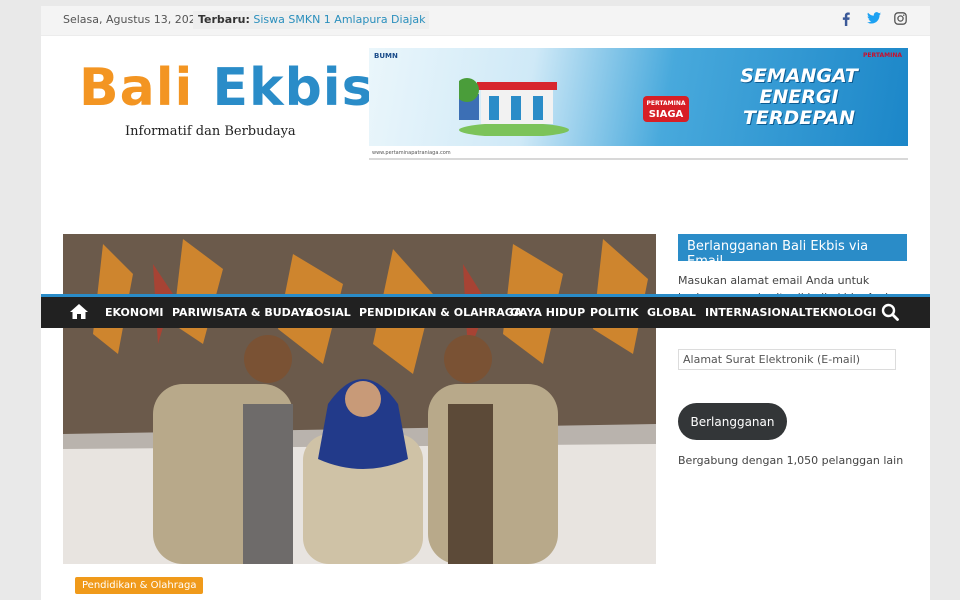 The image size is (960, 600). I want to click on facebook-icon, so click(846, 21).